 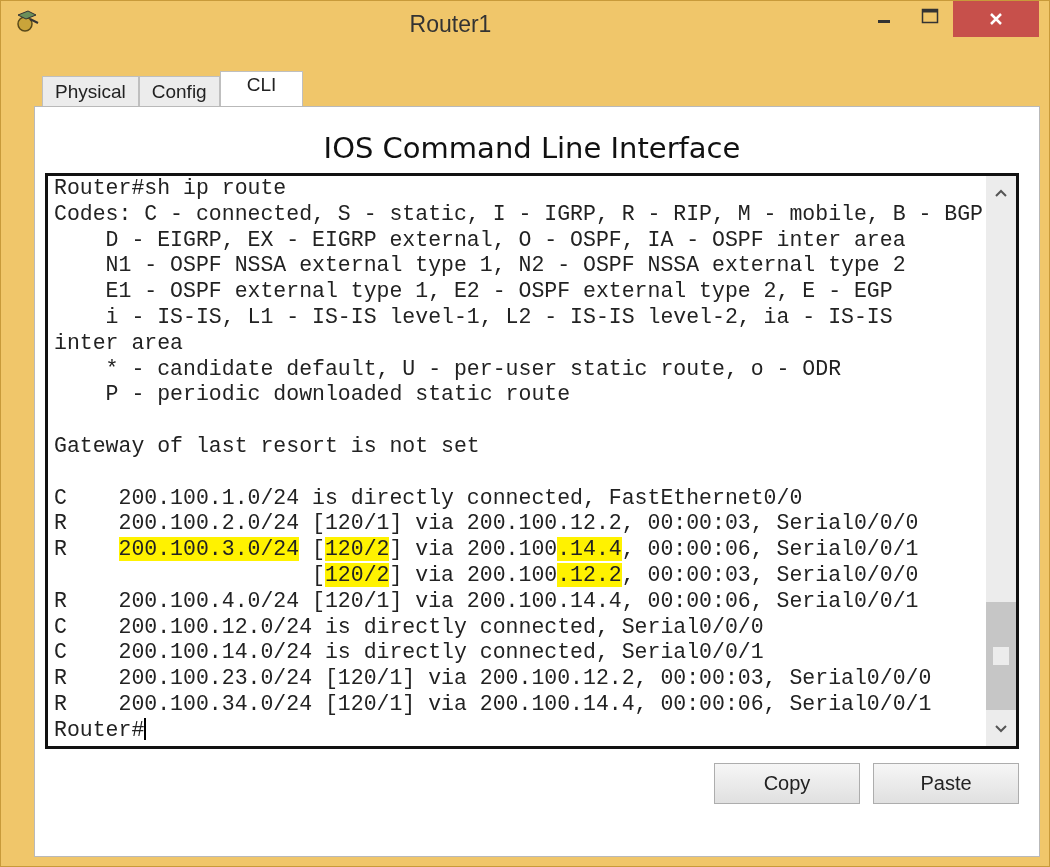 What do you see at coordinates (338, 395) in the screenshot?
I see `terminal-line: P - periodic downloaded static route` at bounding box center [338, 395].